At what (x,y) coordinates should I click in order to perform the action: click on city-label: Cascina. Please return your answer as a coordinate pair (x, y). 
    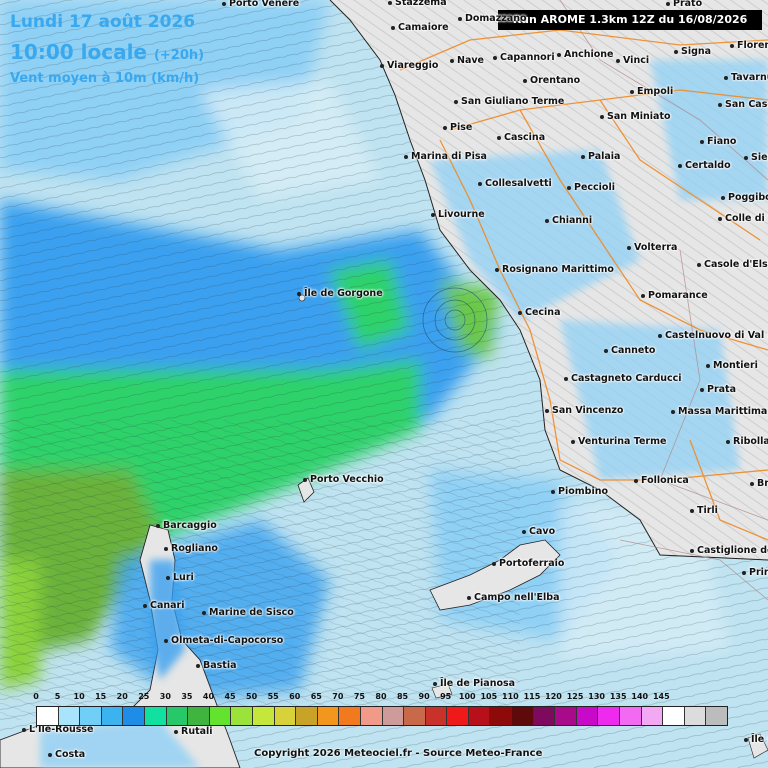
    Looking at the image, I should click on (521, 137).